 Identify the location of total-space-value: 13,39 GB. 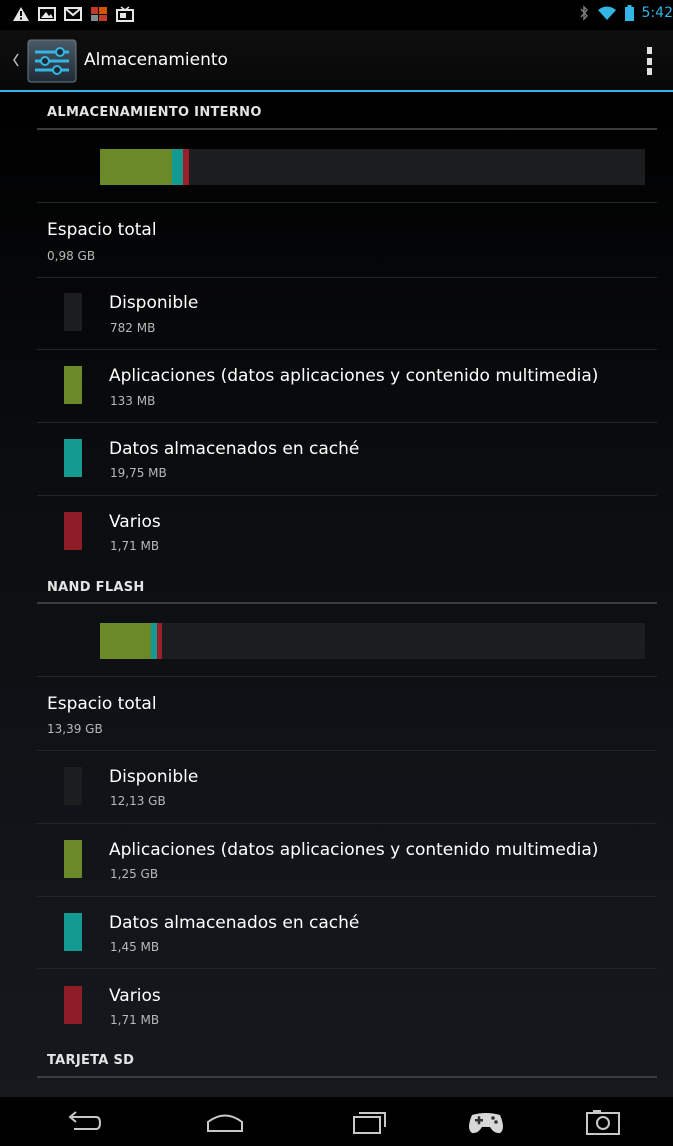
(75, 729).